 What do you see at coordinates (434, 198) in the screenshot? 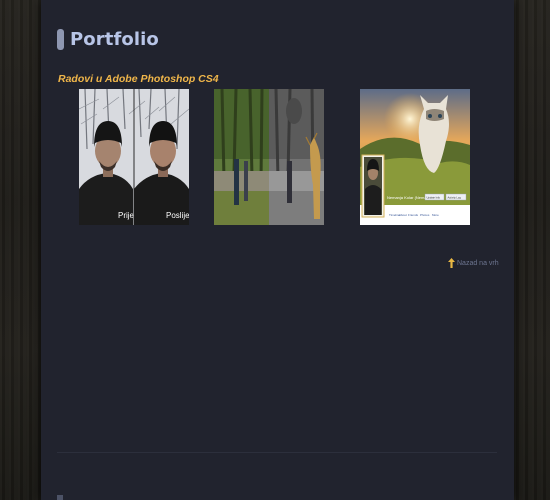
I see `update-info-button-text: Update Info` at bounding box center [434, 198].